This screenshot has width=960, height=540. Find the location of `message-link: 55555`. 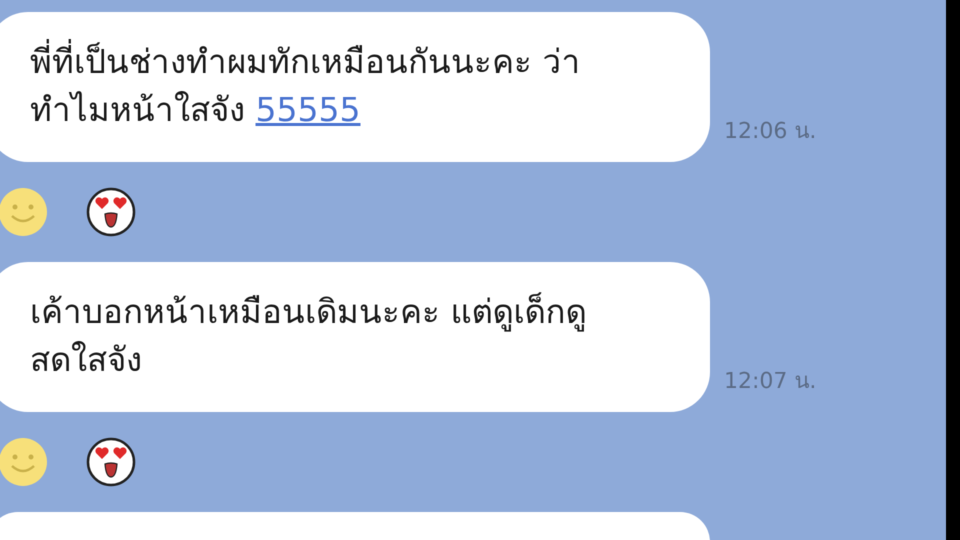

message-link: 55555 is located at coordinates (308, 109).